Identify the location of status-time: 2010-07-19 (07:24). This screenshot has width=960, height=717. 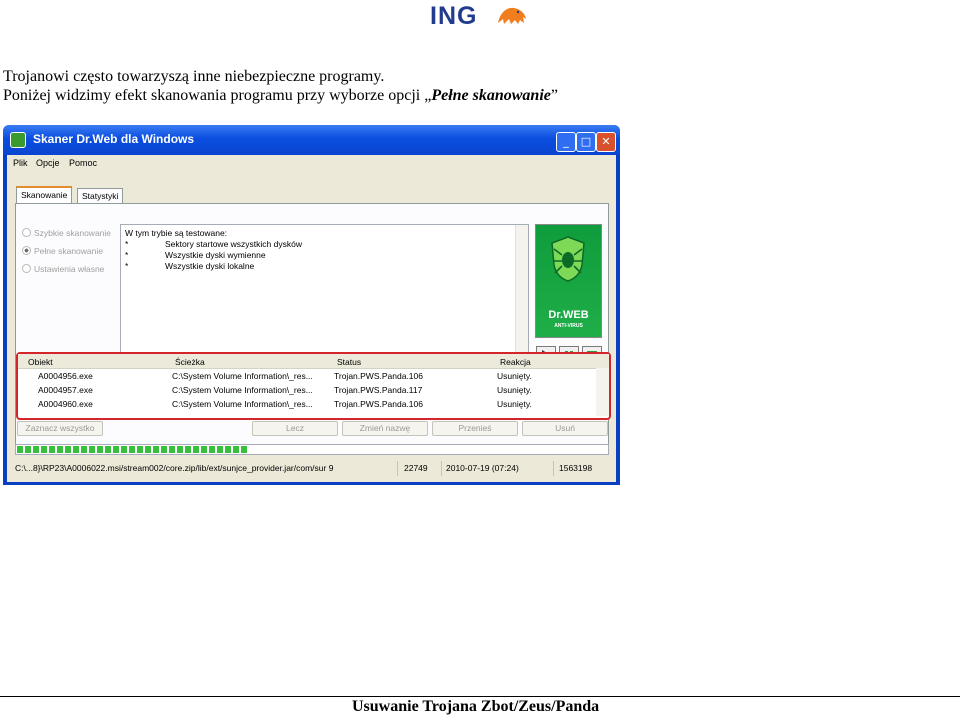
(482, 468).